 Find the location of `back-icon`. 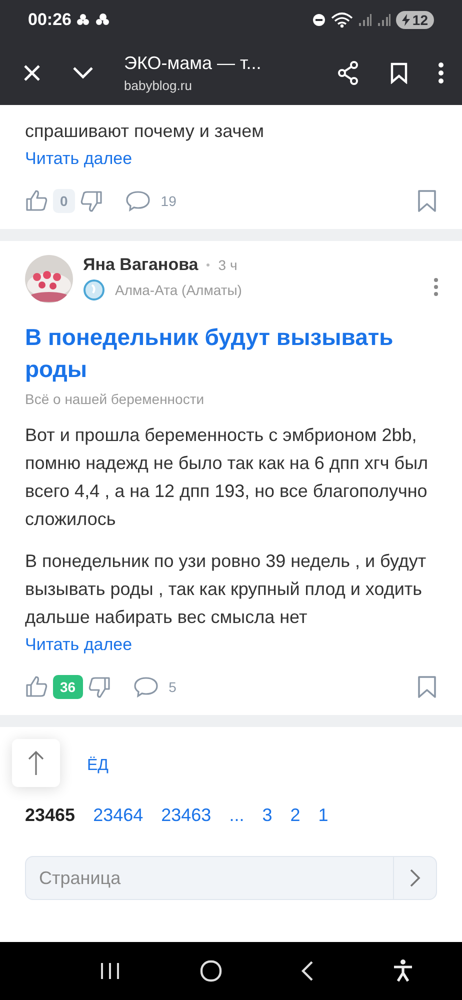

back-icon is located at coordinates (307, 971).